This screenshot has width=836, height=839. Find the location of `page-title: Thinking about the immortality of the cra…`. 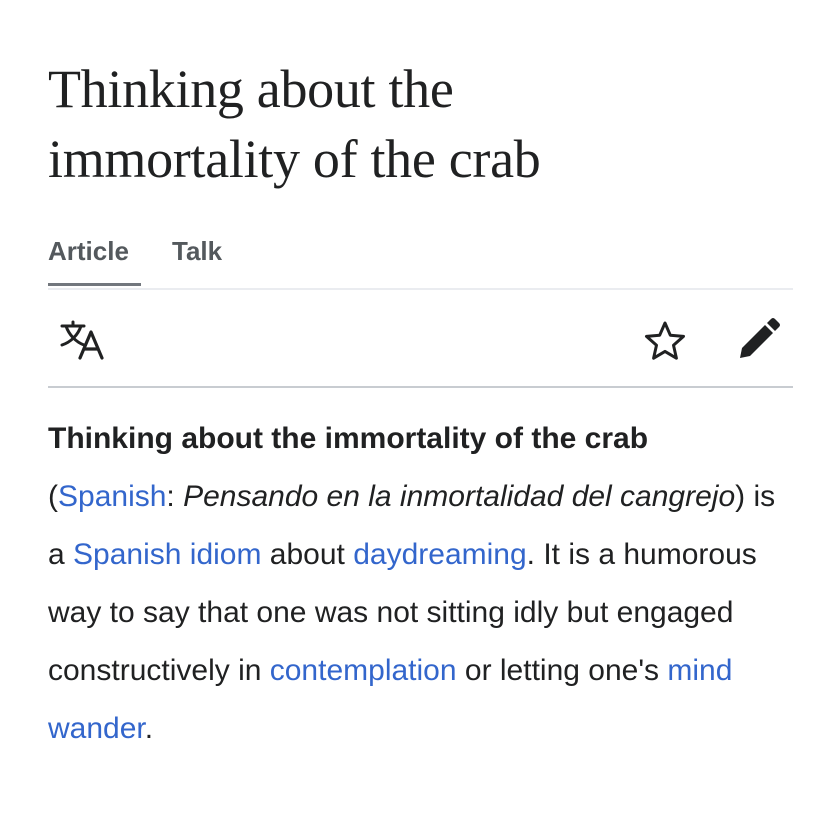

page-title: Thinking about the immortality of the cra… is located at coordinates (420, 124).